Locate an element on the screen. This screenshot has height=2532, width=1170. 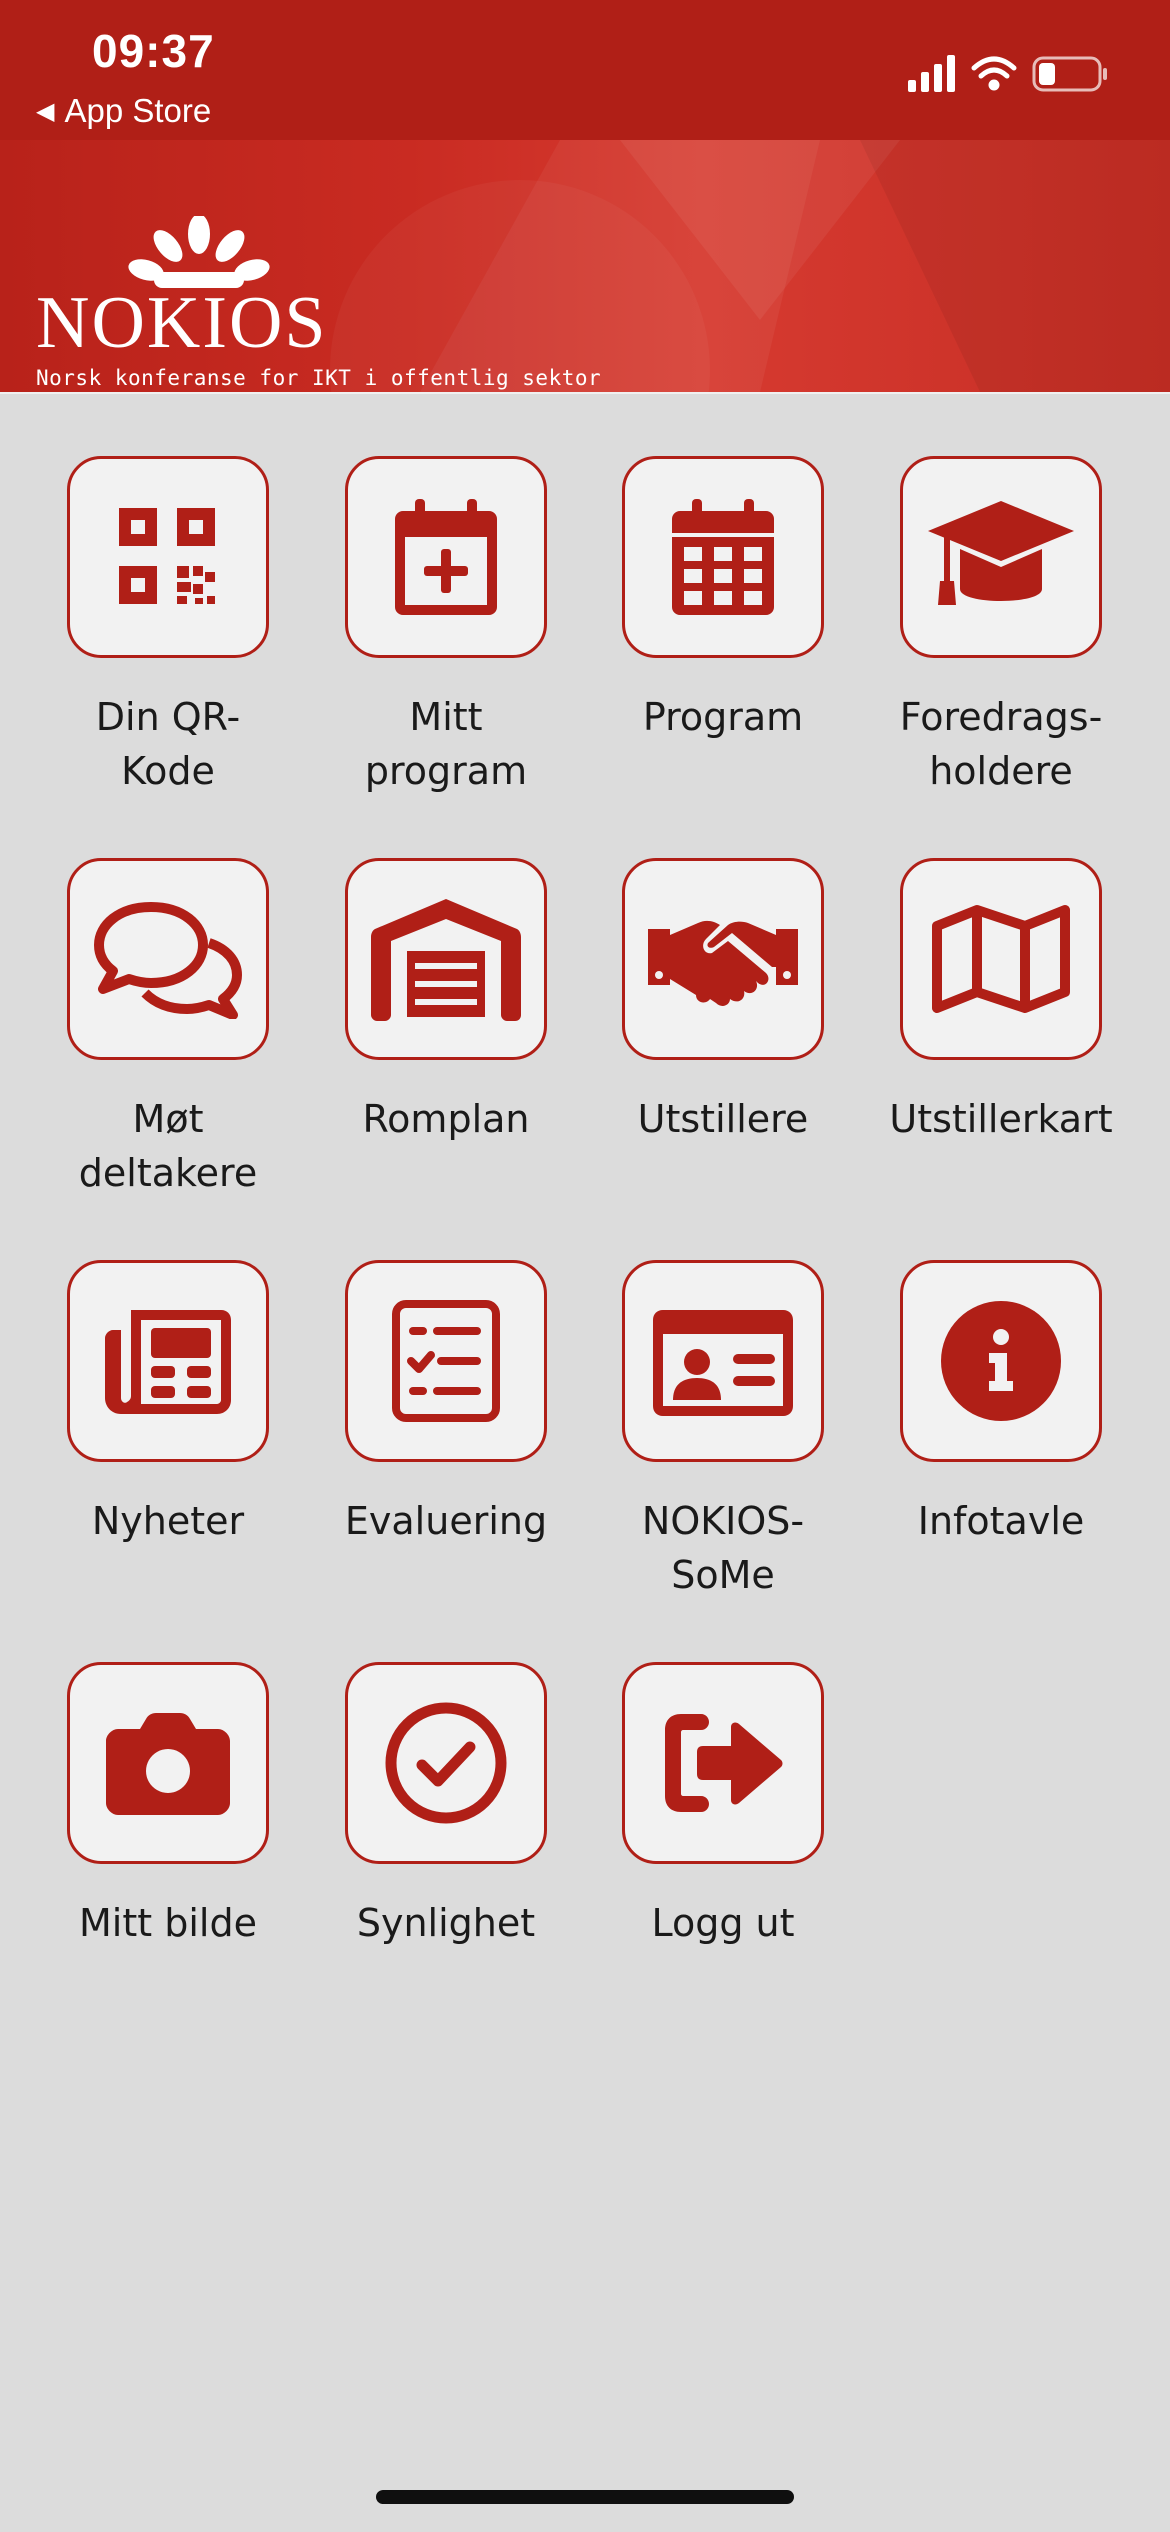
tile-infotavle: Infotavle is located at coordinates (1001, 1404).